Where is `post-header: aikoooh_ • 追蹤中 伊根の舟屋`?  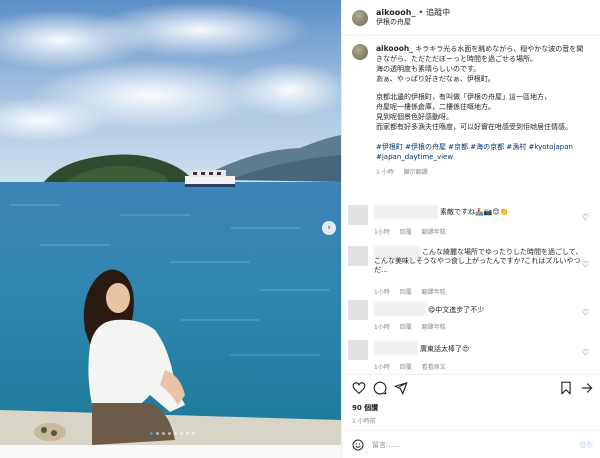 post-header: aikoooh_ • 追蹤中 伊根の舟屋 is located at coordinates (471, 18).